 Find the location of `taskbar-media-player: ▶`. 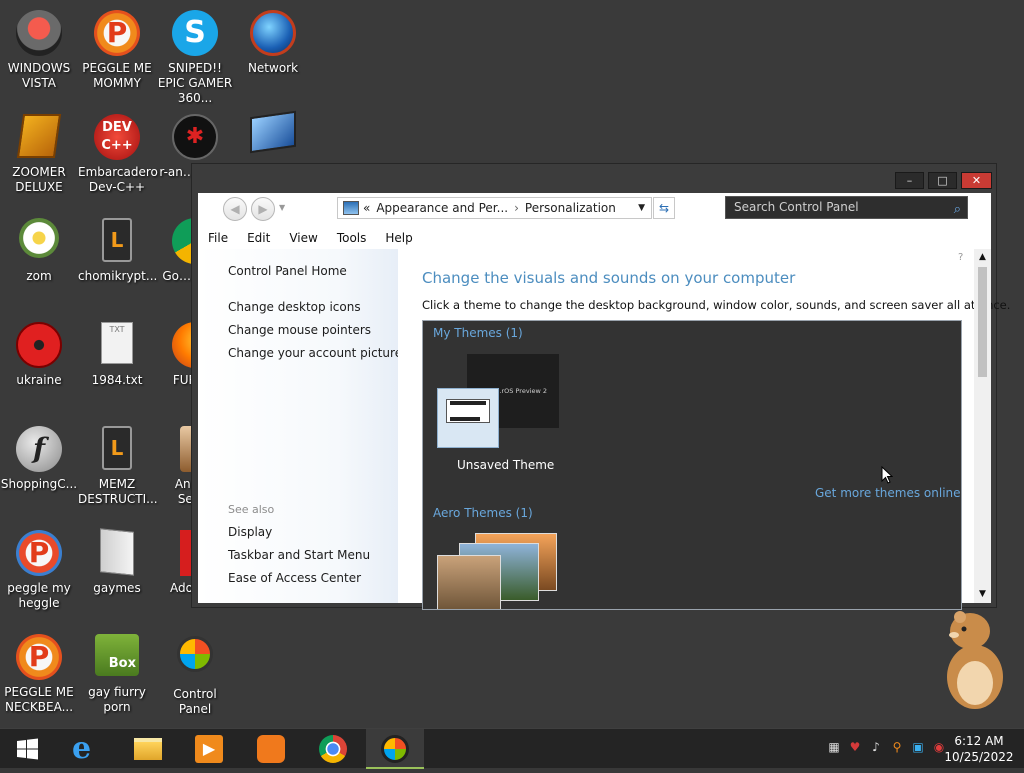

taskbar-media-player: ▶ is located at coordinates (209, 749).